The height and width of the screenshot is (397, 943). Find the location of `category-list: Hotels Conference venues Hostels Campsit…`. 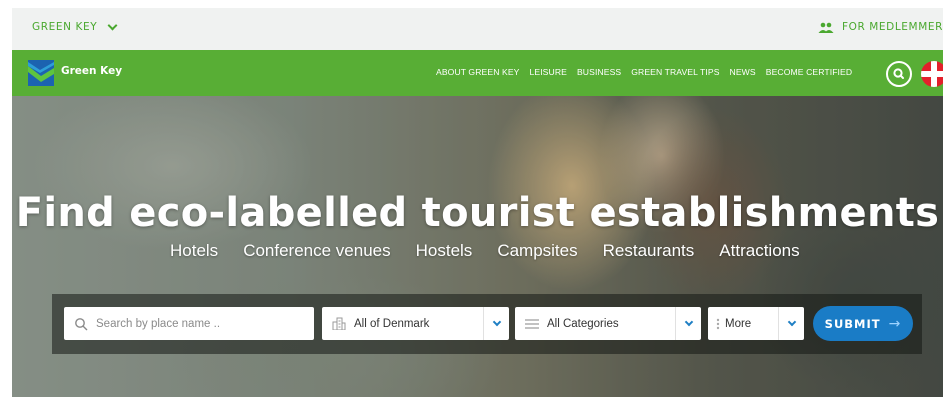

category-list: Hotels Conference venues Hostels Campsit… is located at coordinates (485, 251).